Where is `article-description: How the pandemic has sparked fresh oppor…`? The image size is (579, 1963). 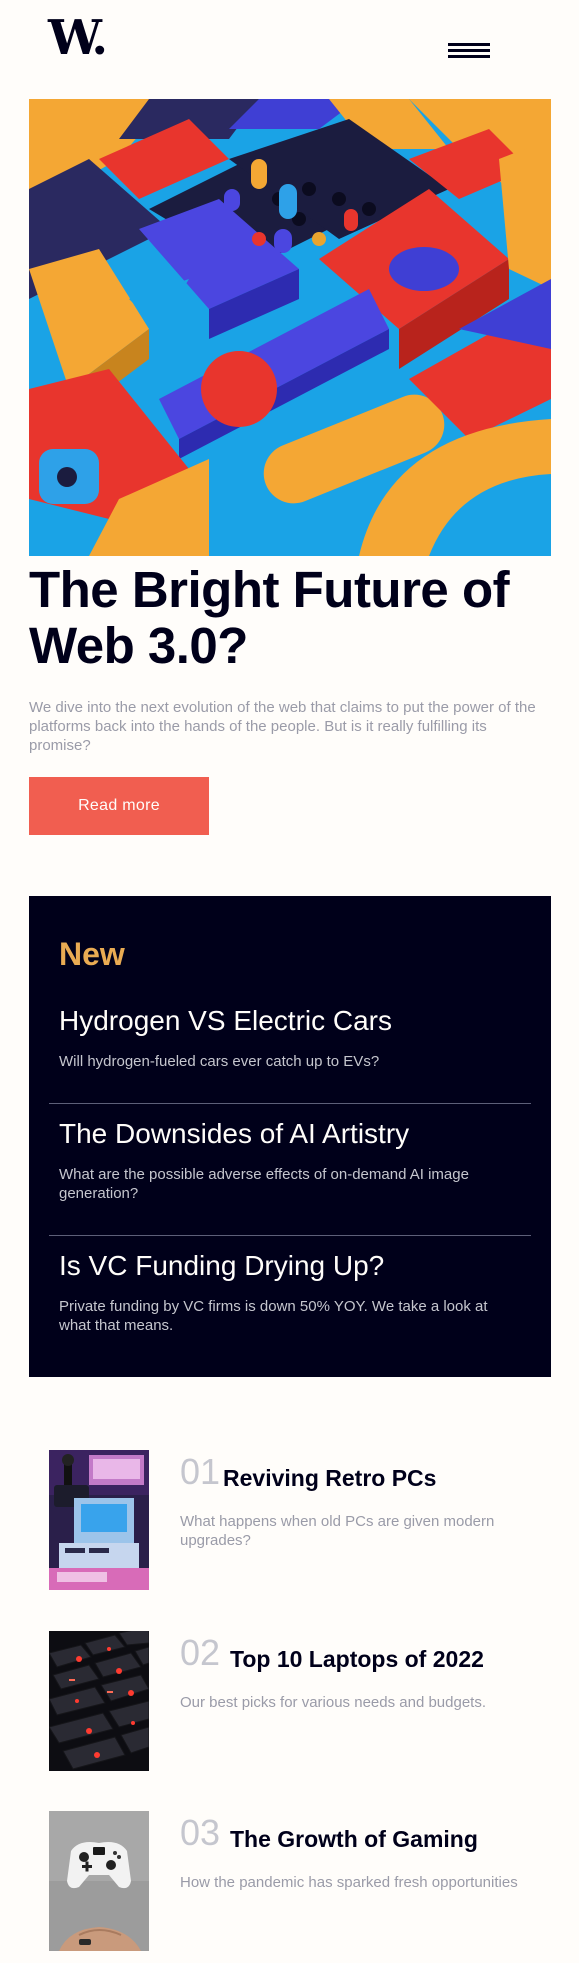
article-description: How the pandemic has sparked fresh oppor… is located at coordinates (349, 1882).